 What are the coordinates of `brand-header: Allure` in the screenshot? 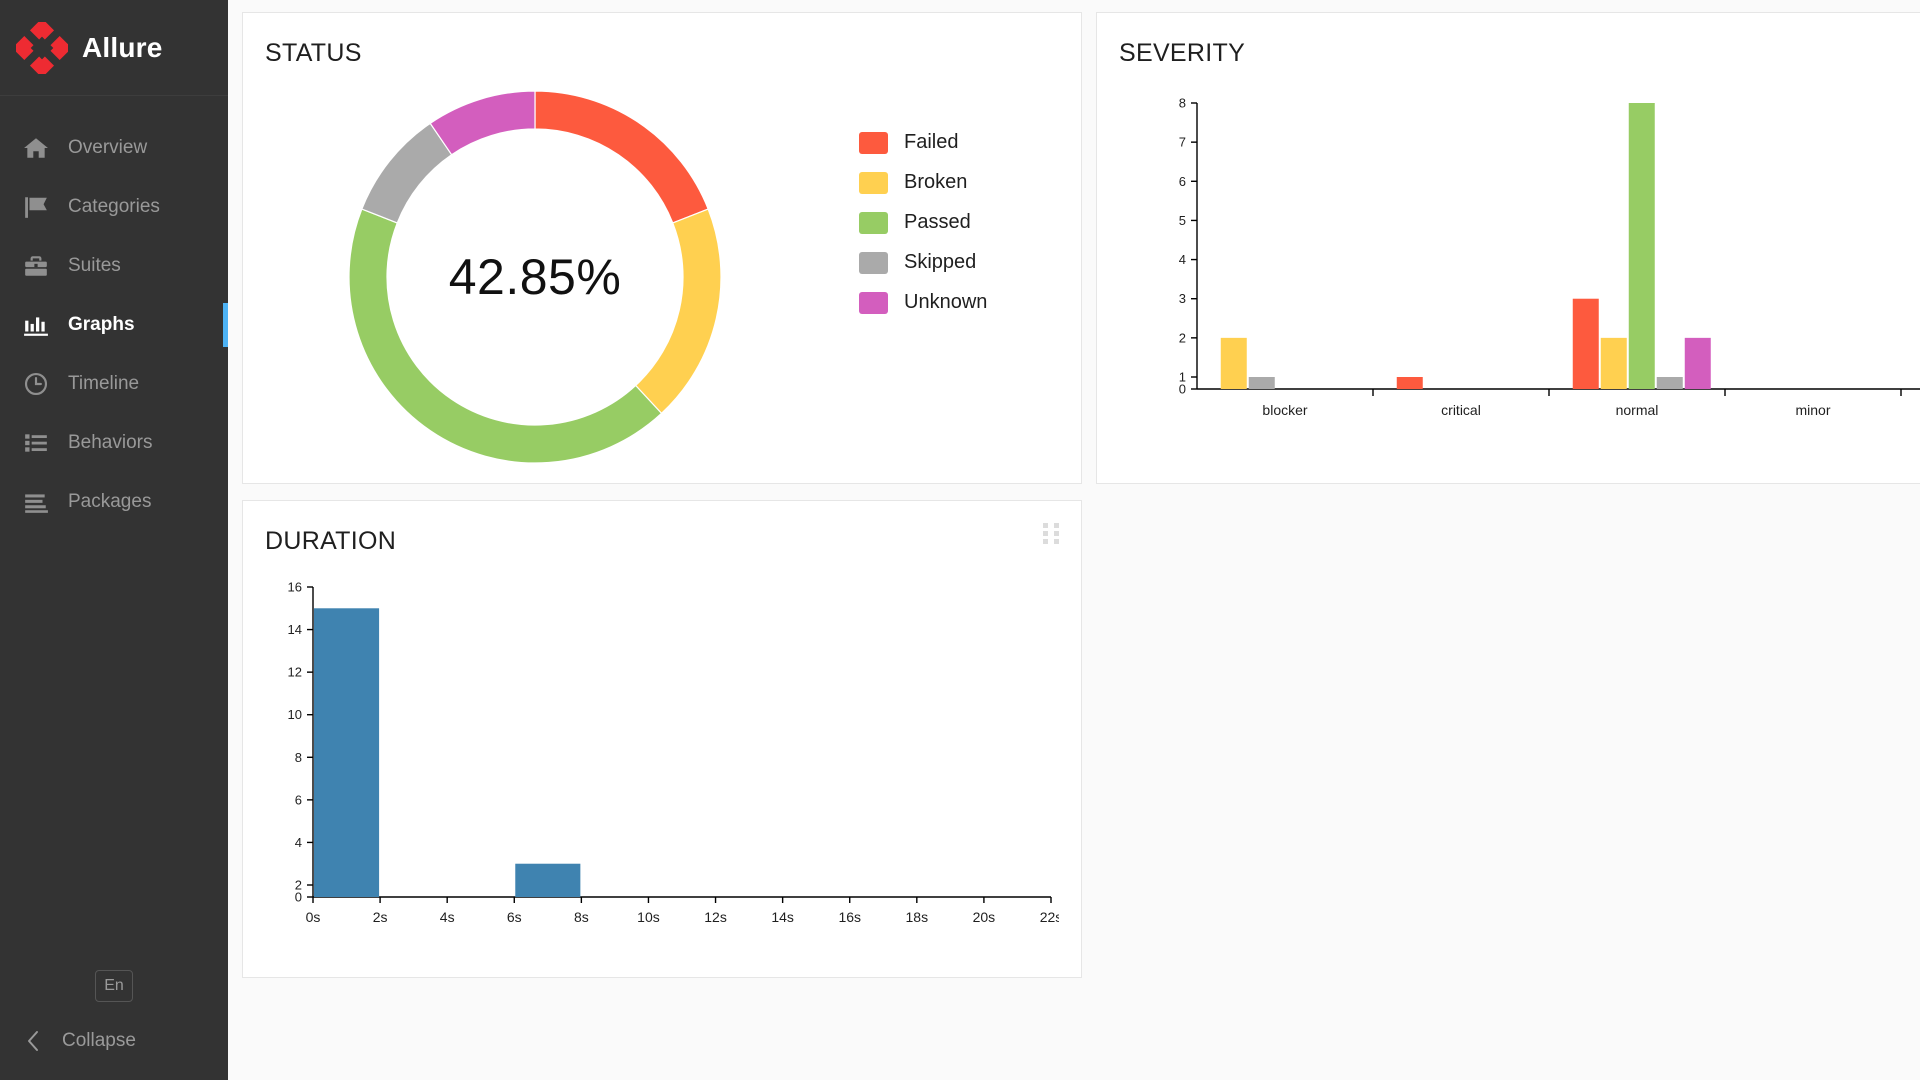 It's located at (114, 48).